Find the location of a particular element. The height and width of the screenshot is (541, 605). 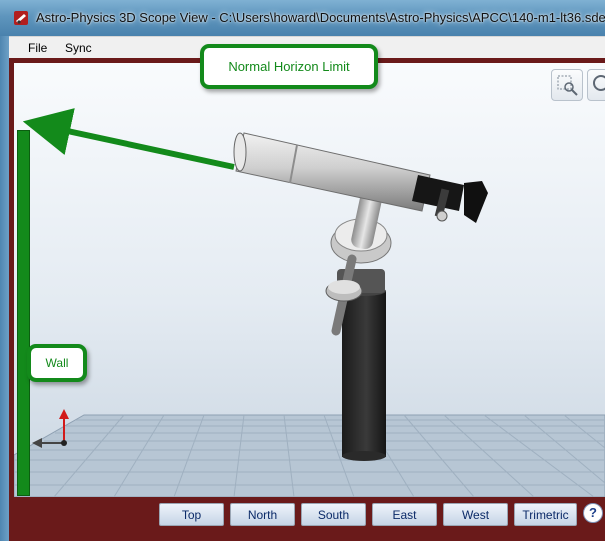

view-top-button: Top is located at coordinates (191, 514).